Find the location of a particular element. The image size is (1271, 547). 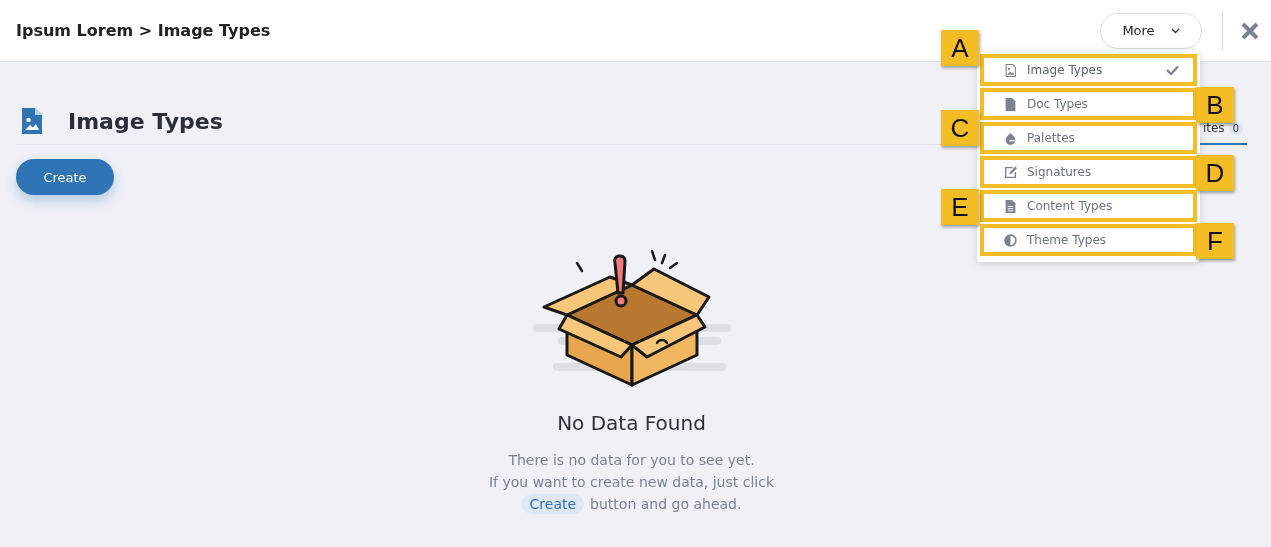

page-title: Image Types is located at coordinates (145, 121).